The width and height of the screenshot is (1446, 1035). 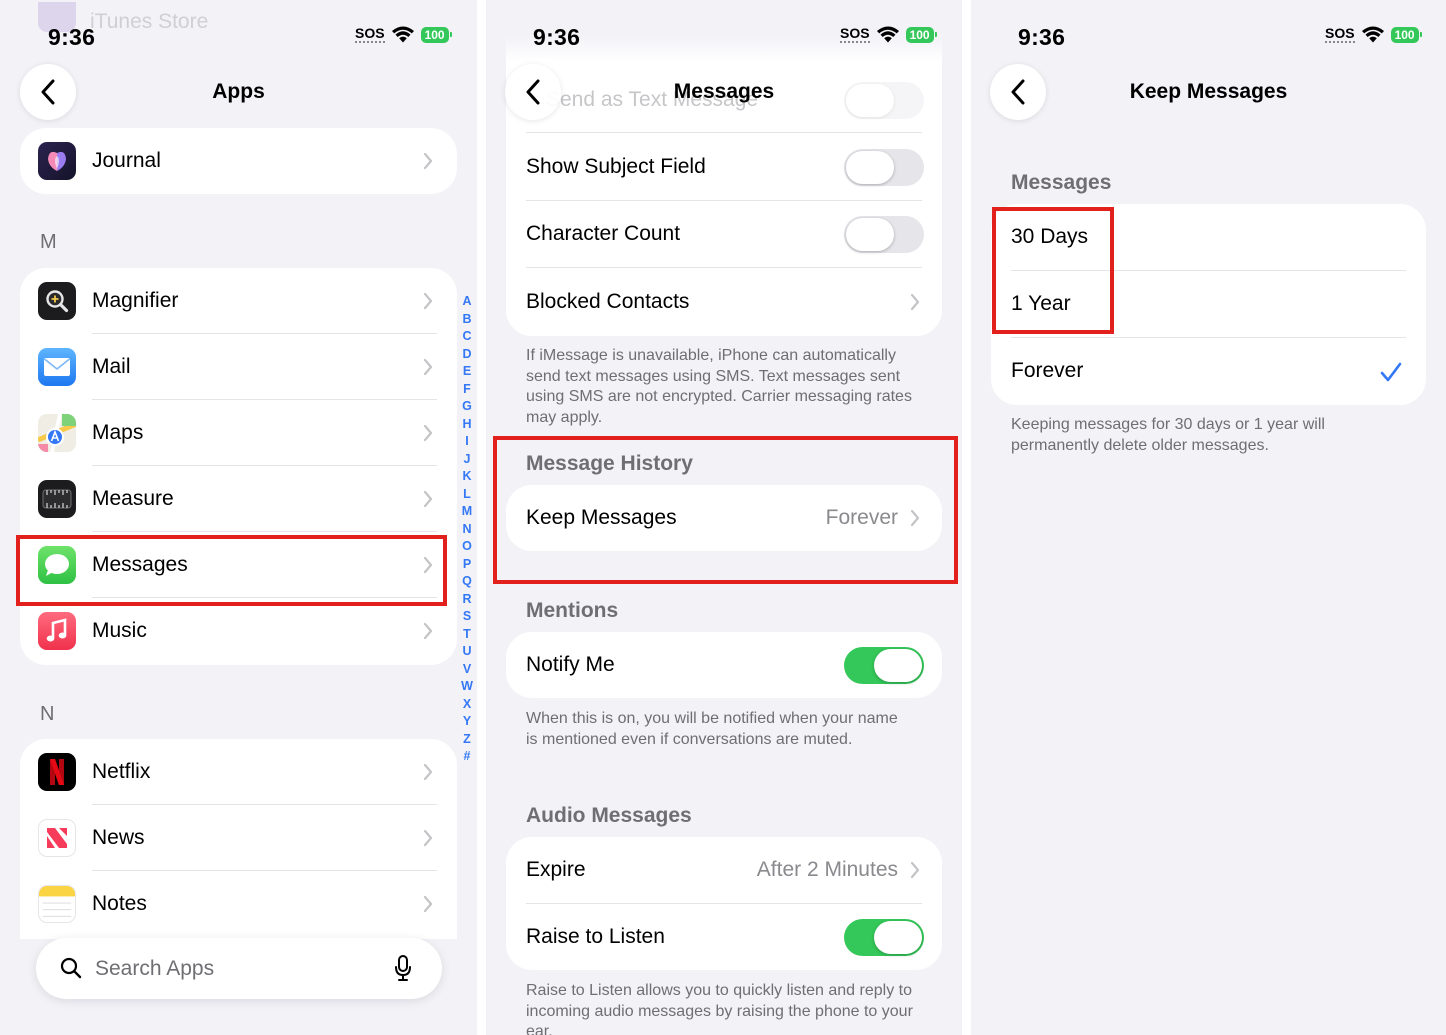 I want to click on message-history-header: Message History, so click(x=609, y=463).